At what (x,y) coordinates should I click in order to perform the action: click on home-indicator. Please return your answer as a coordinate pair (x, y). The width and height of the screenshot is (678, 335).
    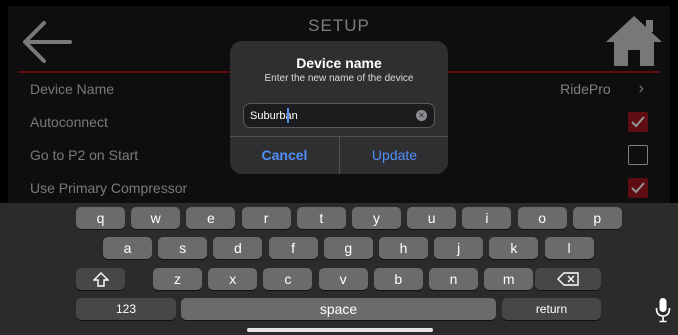
    Looking at the image, I should click on (340, 330).